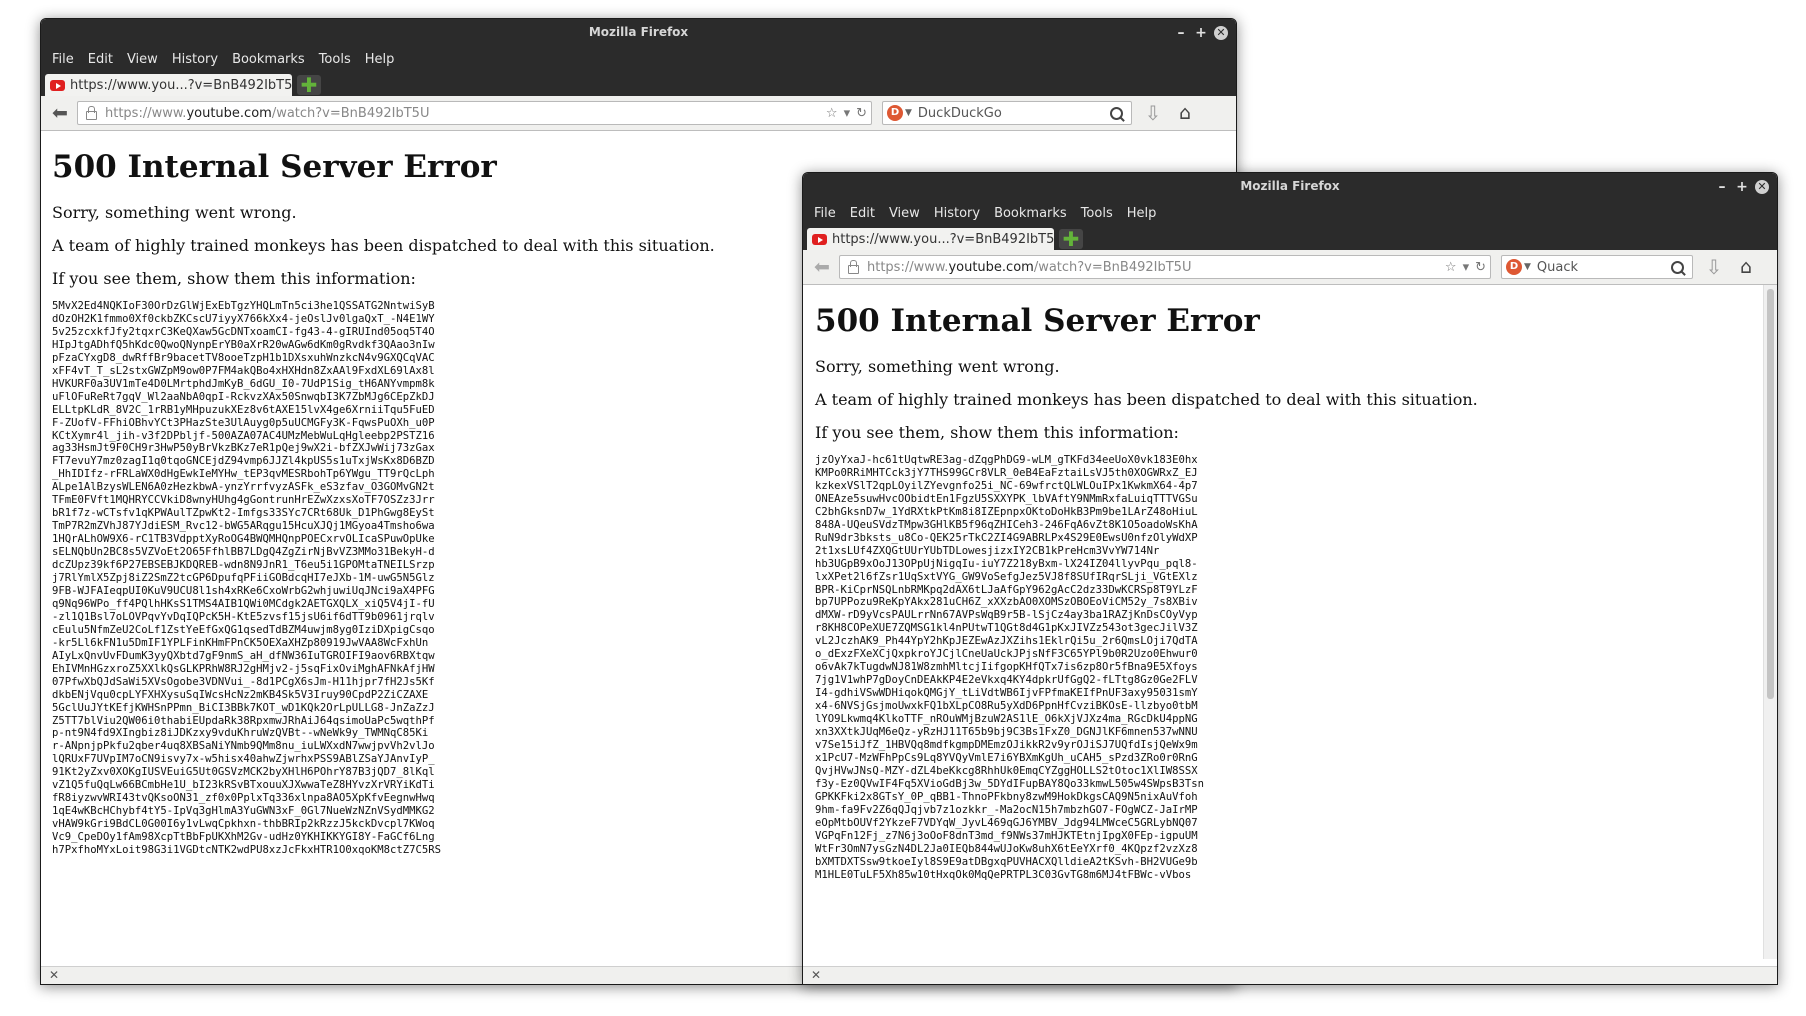 The width and height of the screenshot is (1806, 1016). What do you see at coordinates (937, 366) in the screenshot?
I see `error-line-1: Sorry, something went wrong.` at bounding box center [937, 366].